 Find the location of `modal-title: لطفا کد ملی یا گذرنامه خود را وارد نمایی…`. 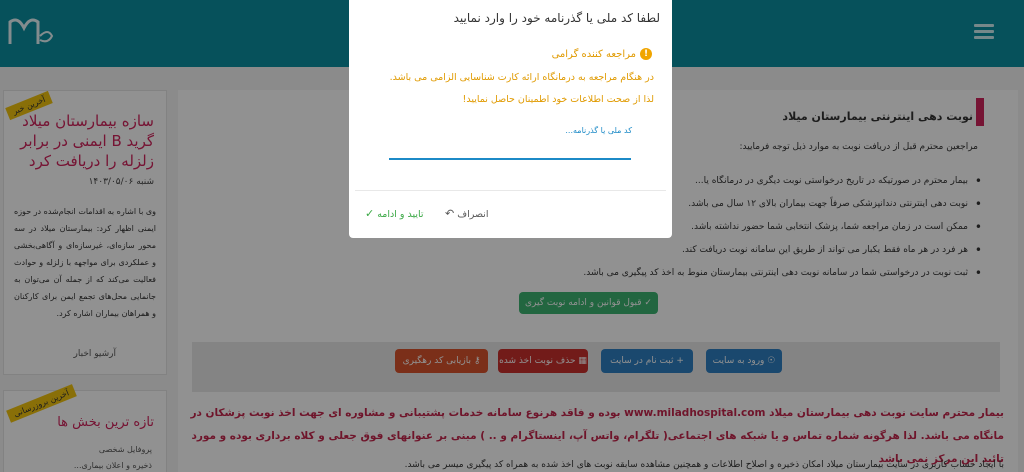

modal-title: لطفا کد ملی یا گذرنامه خود را وارد نمایی… is located at coordinates (556, 18).